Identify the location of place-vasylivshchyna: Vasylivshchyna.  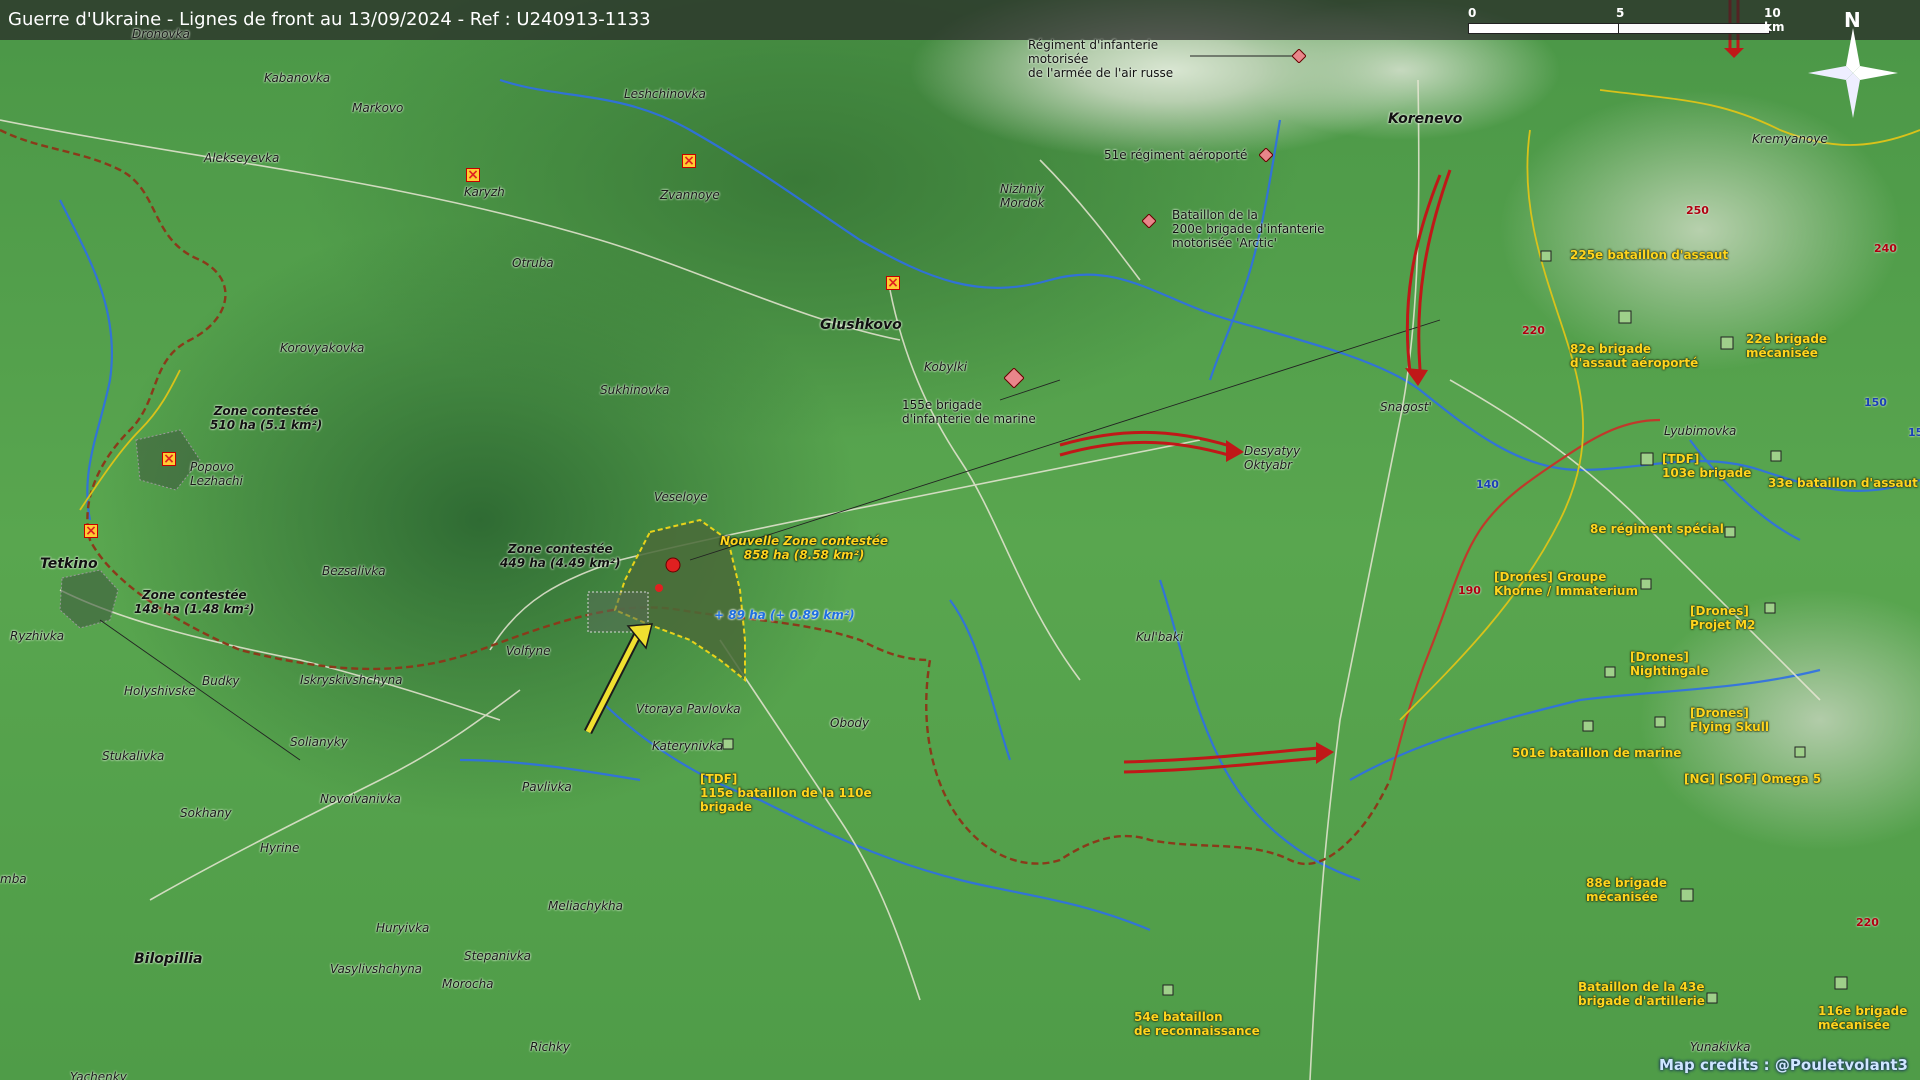
(376, 969).